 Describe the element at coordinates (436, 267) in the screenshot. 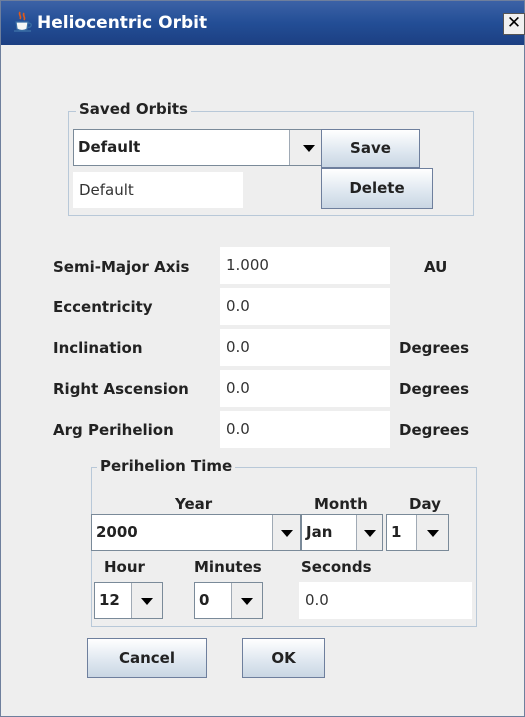

I see `semi-major-axis-unit: AU` at that location.